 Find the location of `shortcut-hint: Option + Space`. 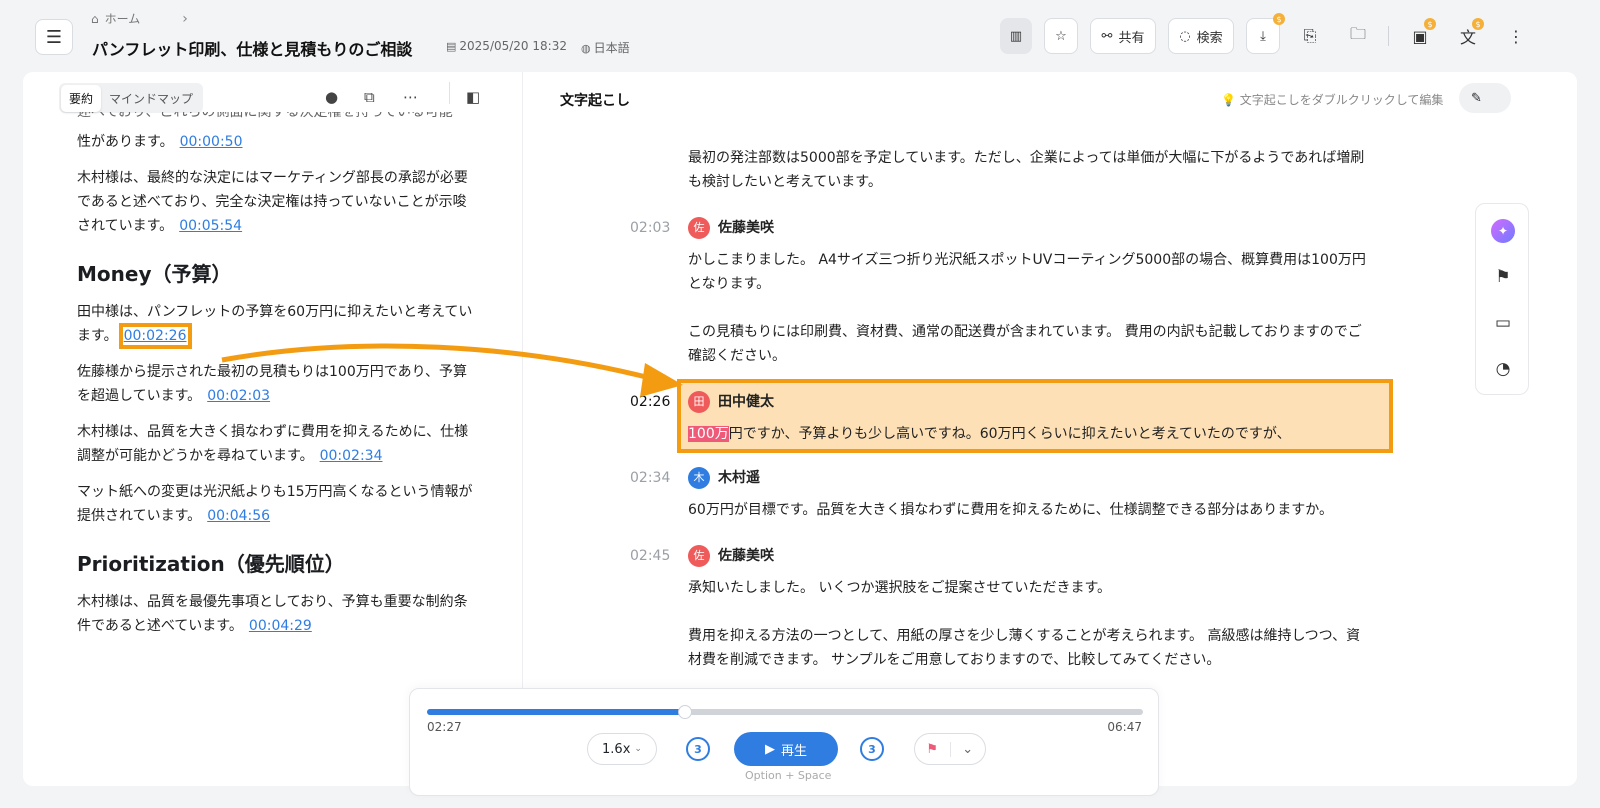

shortcut-hint: Option + Space is located at coordinates (788, 775).